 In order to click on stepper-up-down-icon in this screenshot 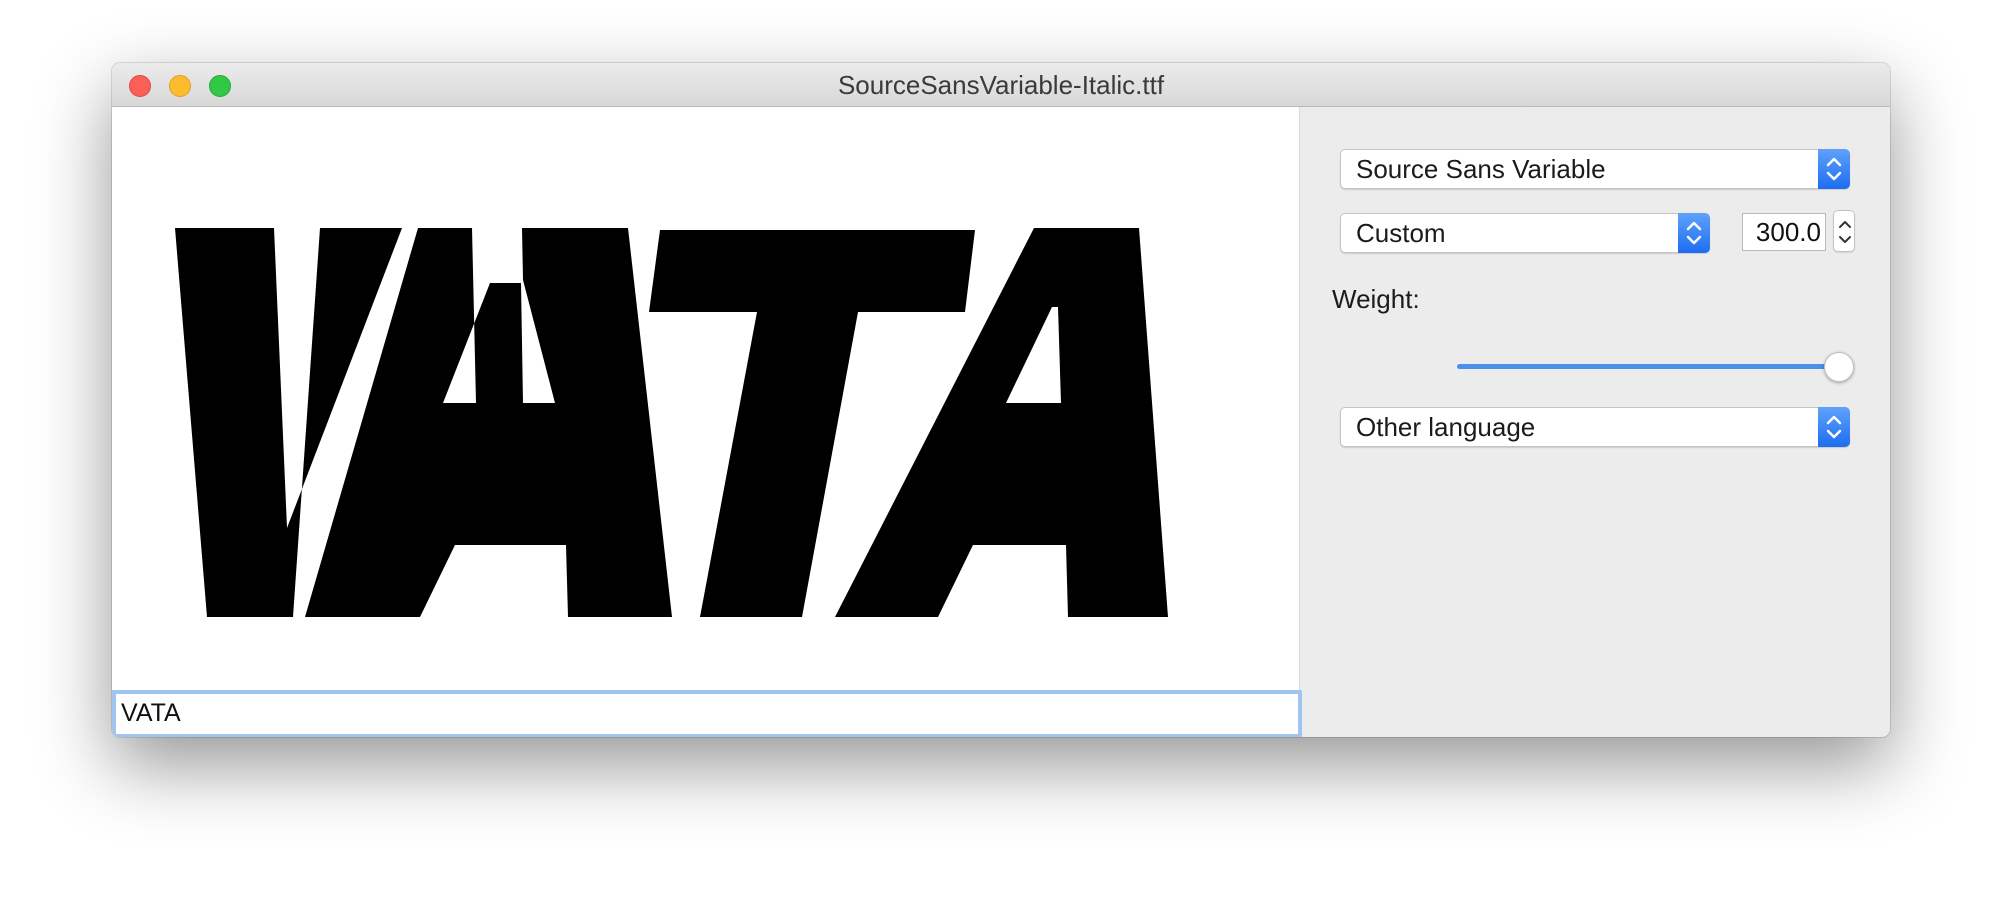, I will do `click(1845, 232)`.